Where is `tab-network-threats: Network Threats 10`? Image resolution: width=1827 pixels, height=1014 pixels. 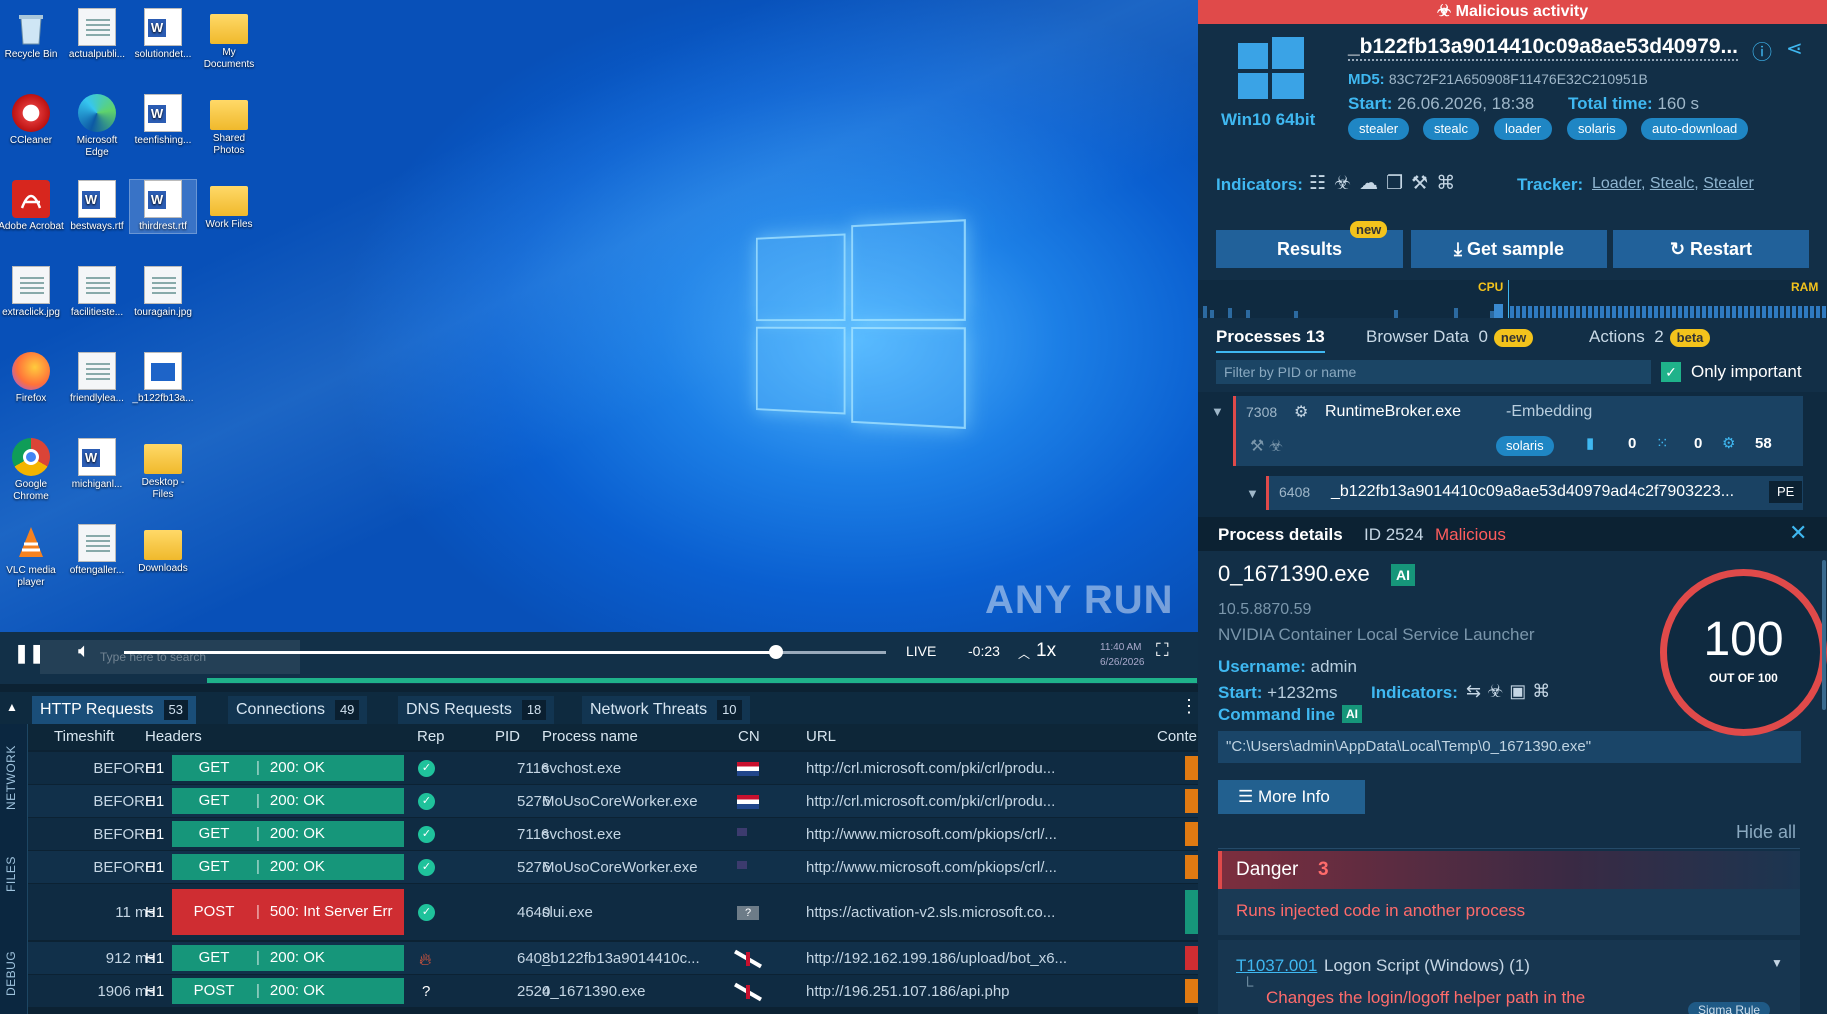
tab-network-threats: Network Threats 10 is located at coordinates (666, 710).